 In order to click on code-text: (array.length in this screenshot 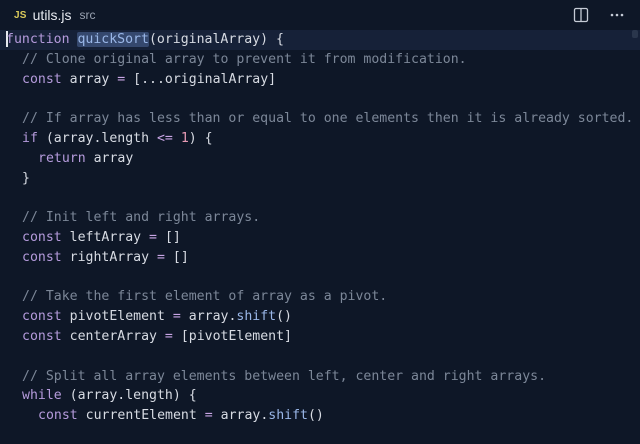, I will do `click(97, 138)`.